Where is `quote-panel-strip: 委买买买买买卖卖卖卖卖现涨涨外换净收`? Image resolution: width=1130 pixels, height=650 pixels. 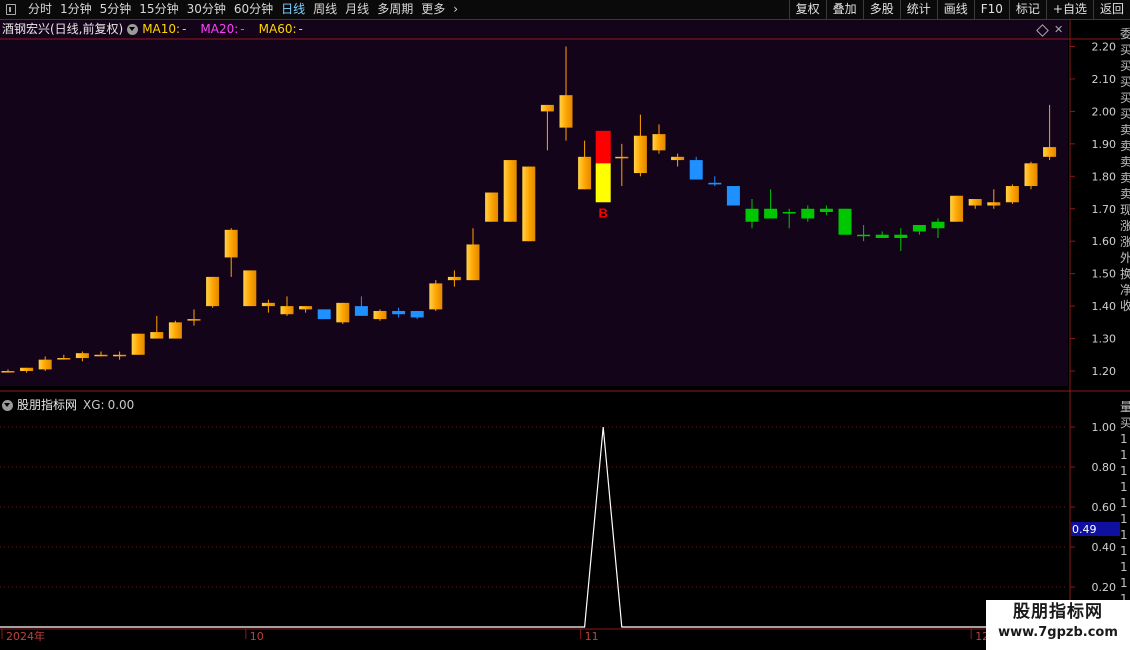 quote-panel-strip: 委买买买买买卖卖卖卖卖现涨涨外换净收 is located at coordinates (1125, 208).